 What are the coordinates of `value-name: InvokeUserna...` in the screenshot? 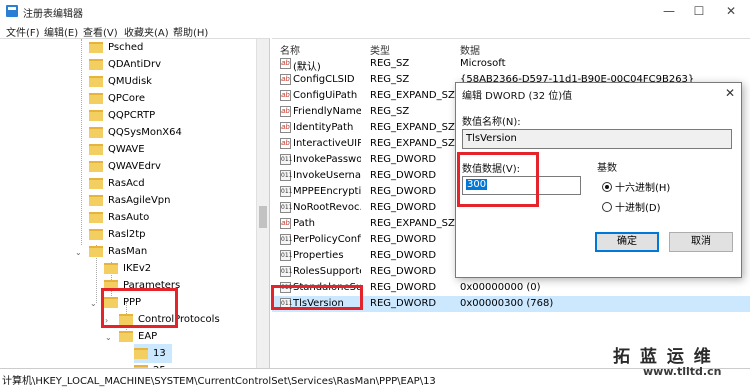 It's located at (327, 175).